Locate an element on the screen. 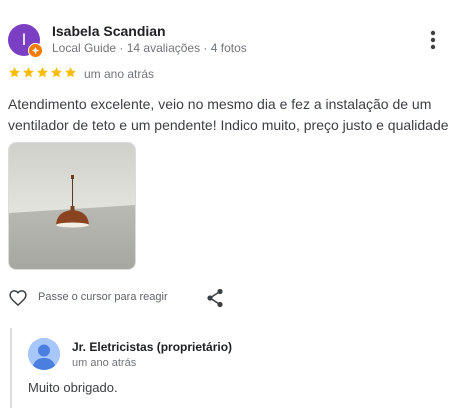  react-hint: Passe o cursor para reagir is located at coordinates (103, 297).